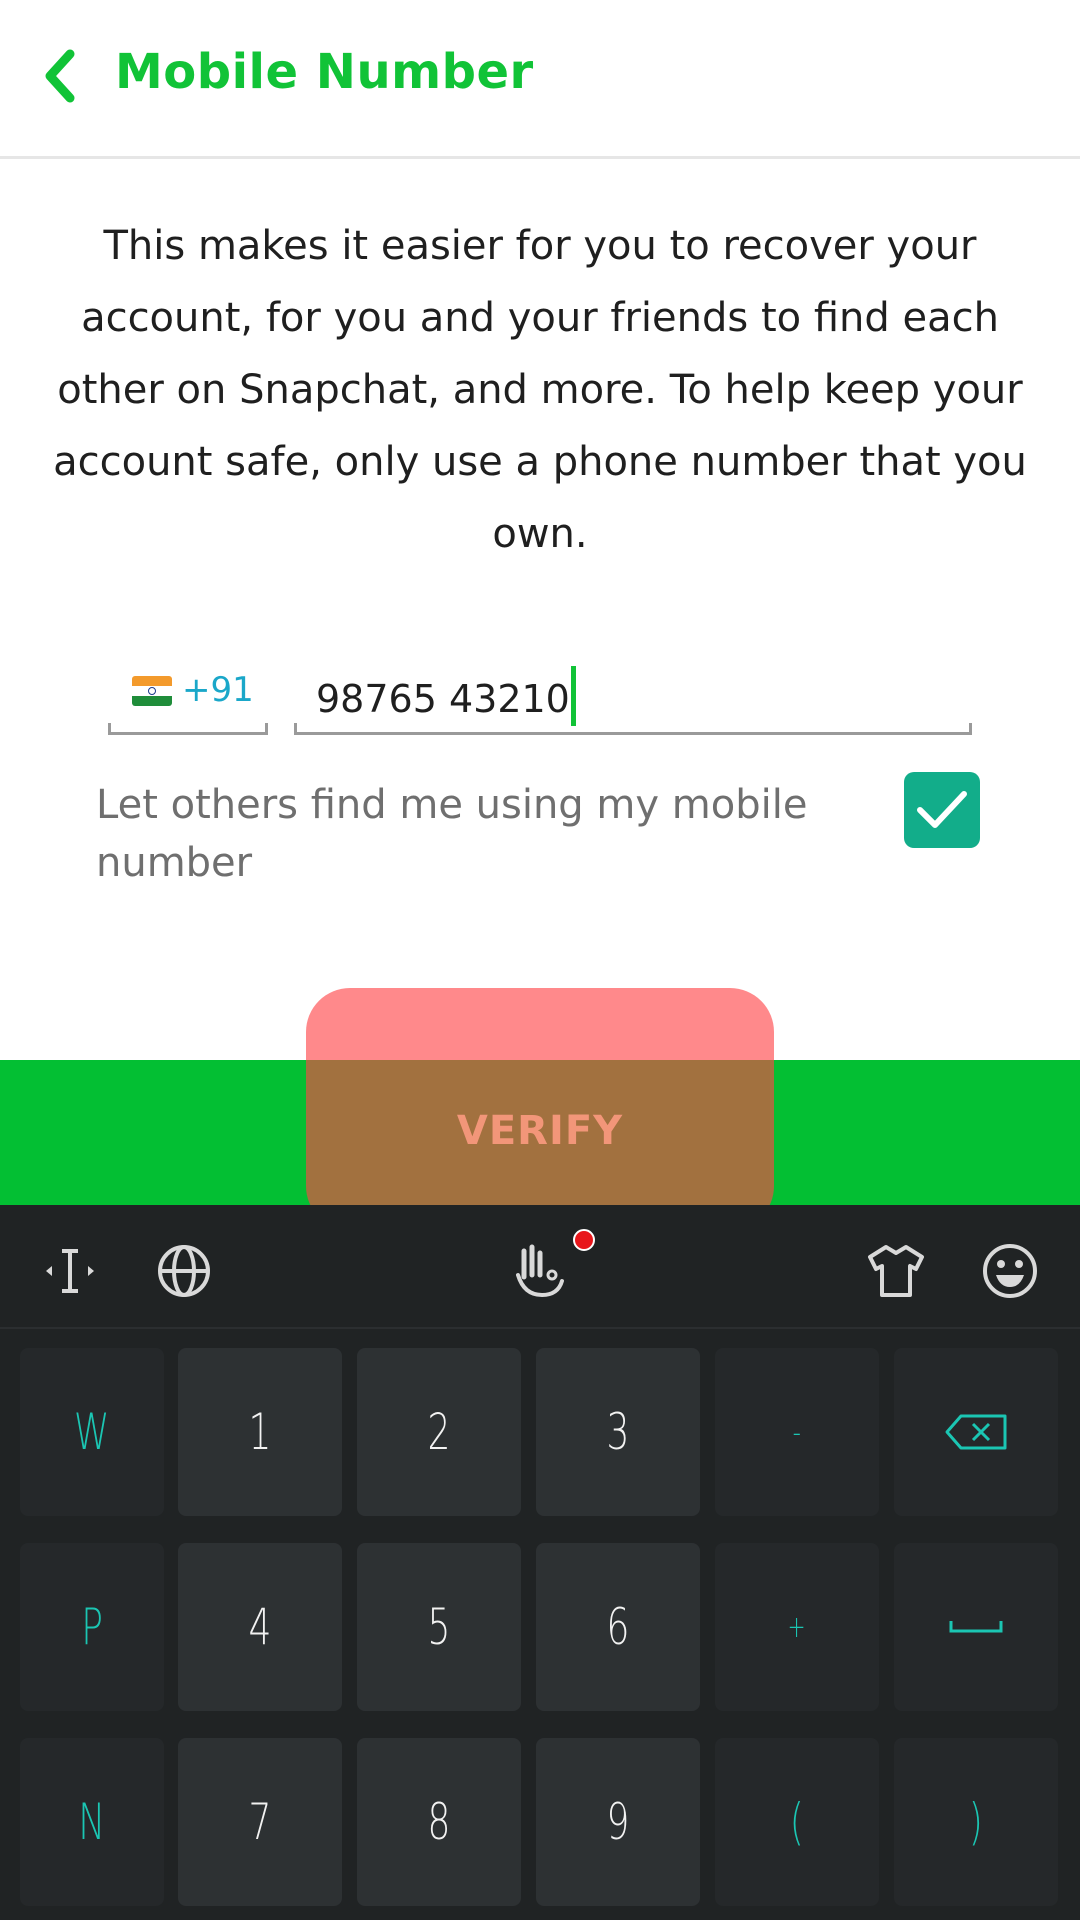 Image resolution: width=1080 pixels, height=1920 pixels. I want to click on key-p: P, so click(92, 1627).